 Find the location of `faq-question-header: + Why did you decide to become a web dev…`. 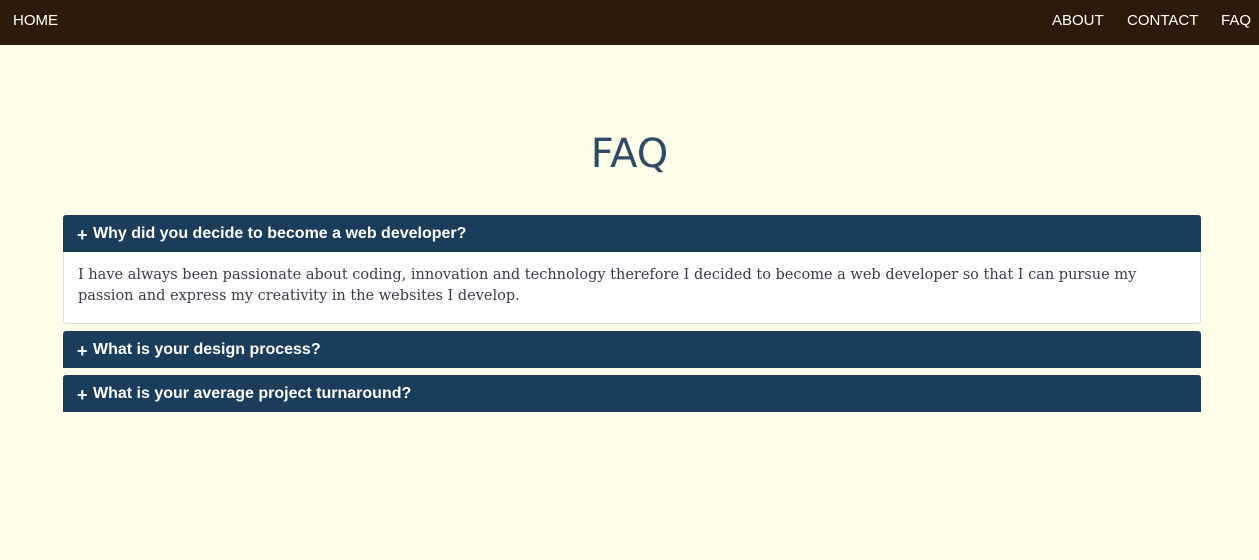

faq-question-header: + Why did you decide to become a web dev… is located at coordinates (632, 233).